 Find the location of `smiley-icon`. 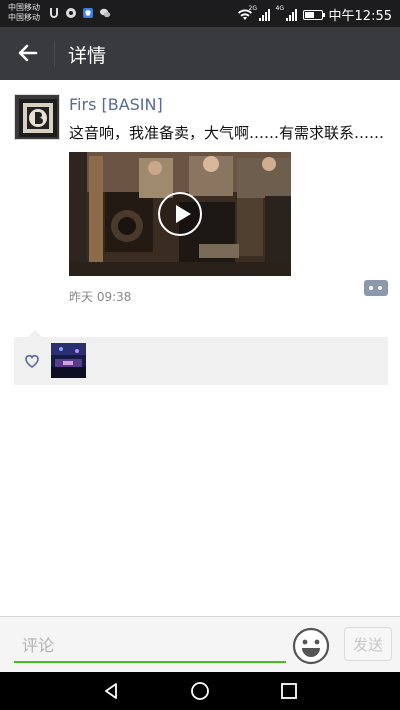

smiley-icon is located at coordinates (311, 646).